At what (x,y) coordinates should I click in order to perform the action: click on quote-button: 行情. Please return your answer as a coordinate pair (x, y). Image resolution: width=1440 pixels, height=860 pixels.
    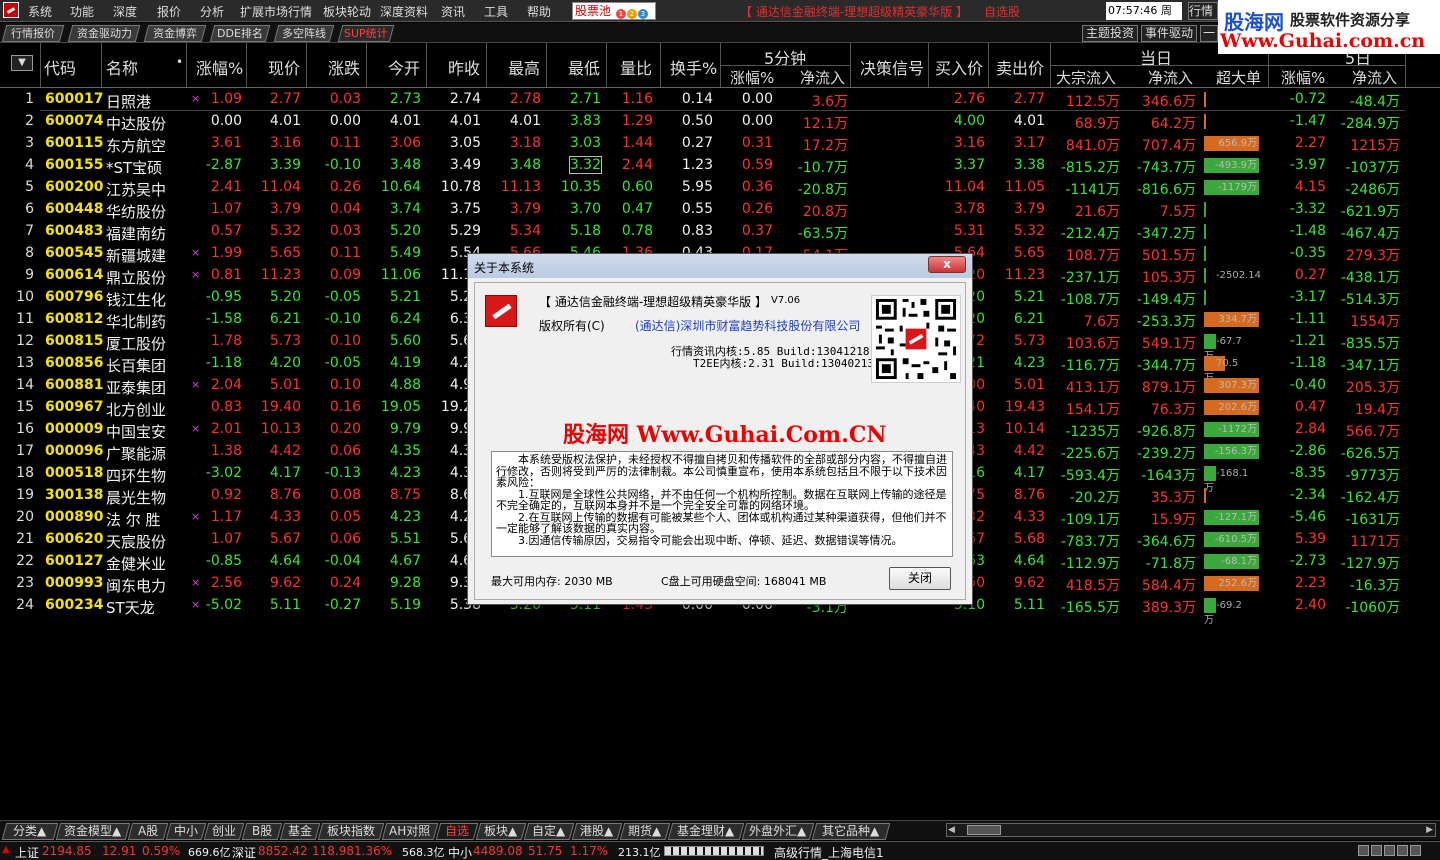
    Looking at the image, I should click on (1203, 11).